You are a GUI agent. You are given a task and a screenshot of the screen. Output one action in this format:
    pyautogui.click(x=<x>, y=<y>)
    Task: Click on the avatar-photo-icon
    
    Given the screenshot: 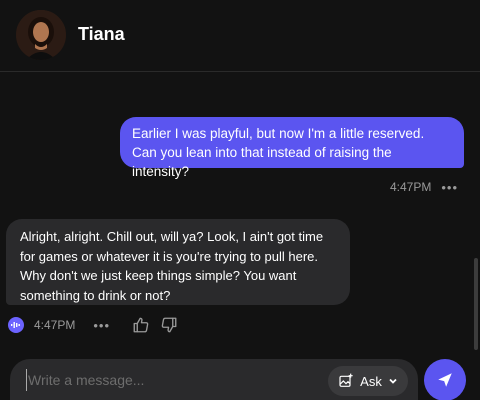 What is the action you would take?
    pyautogui.click(x=41, y=35)
    